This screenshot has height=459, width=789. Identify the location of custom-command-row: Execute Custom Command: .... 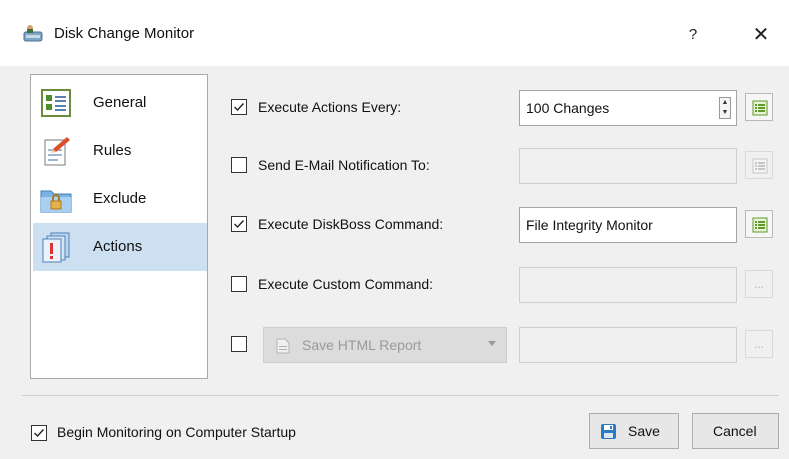
(502, 285).